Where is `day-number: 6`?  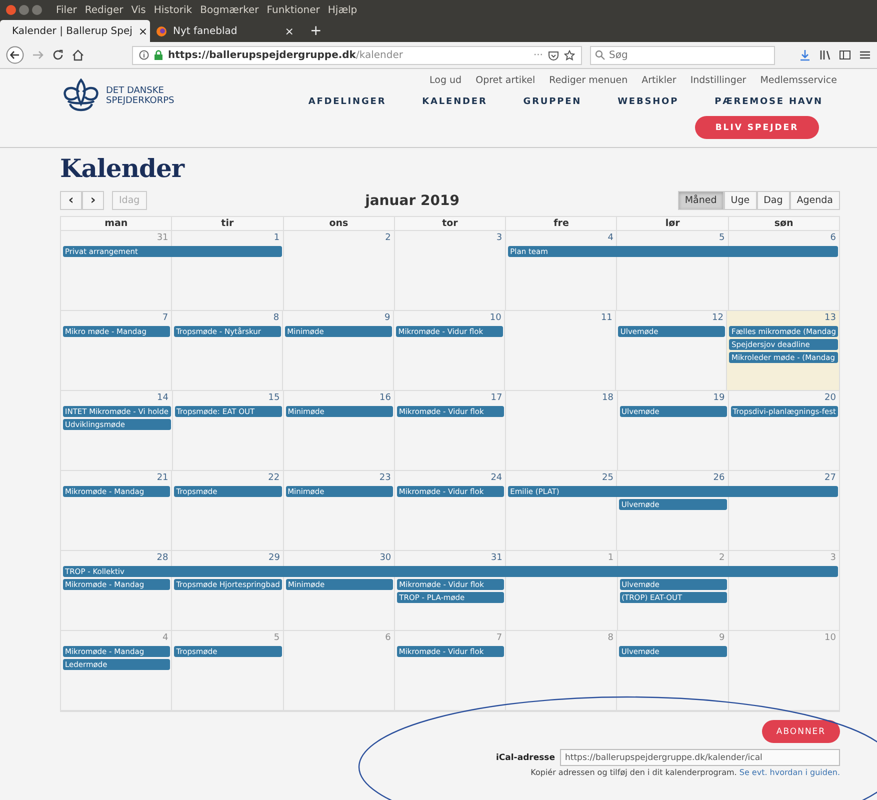 day-number: 6 is located at coordinates (388, 638).